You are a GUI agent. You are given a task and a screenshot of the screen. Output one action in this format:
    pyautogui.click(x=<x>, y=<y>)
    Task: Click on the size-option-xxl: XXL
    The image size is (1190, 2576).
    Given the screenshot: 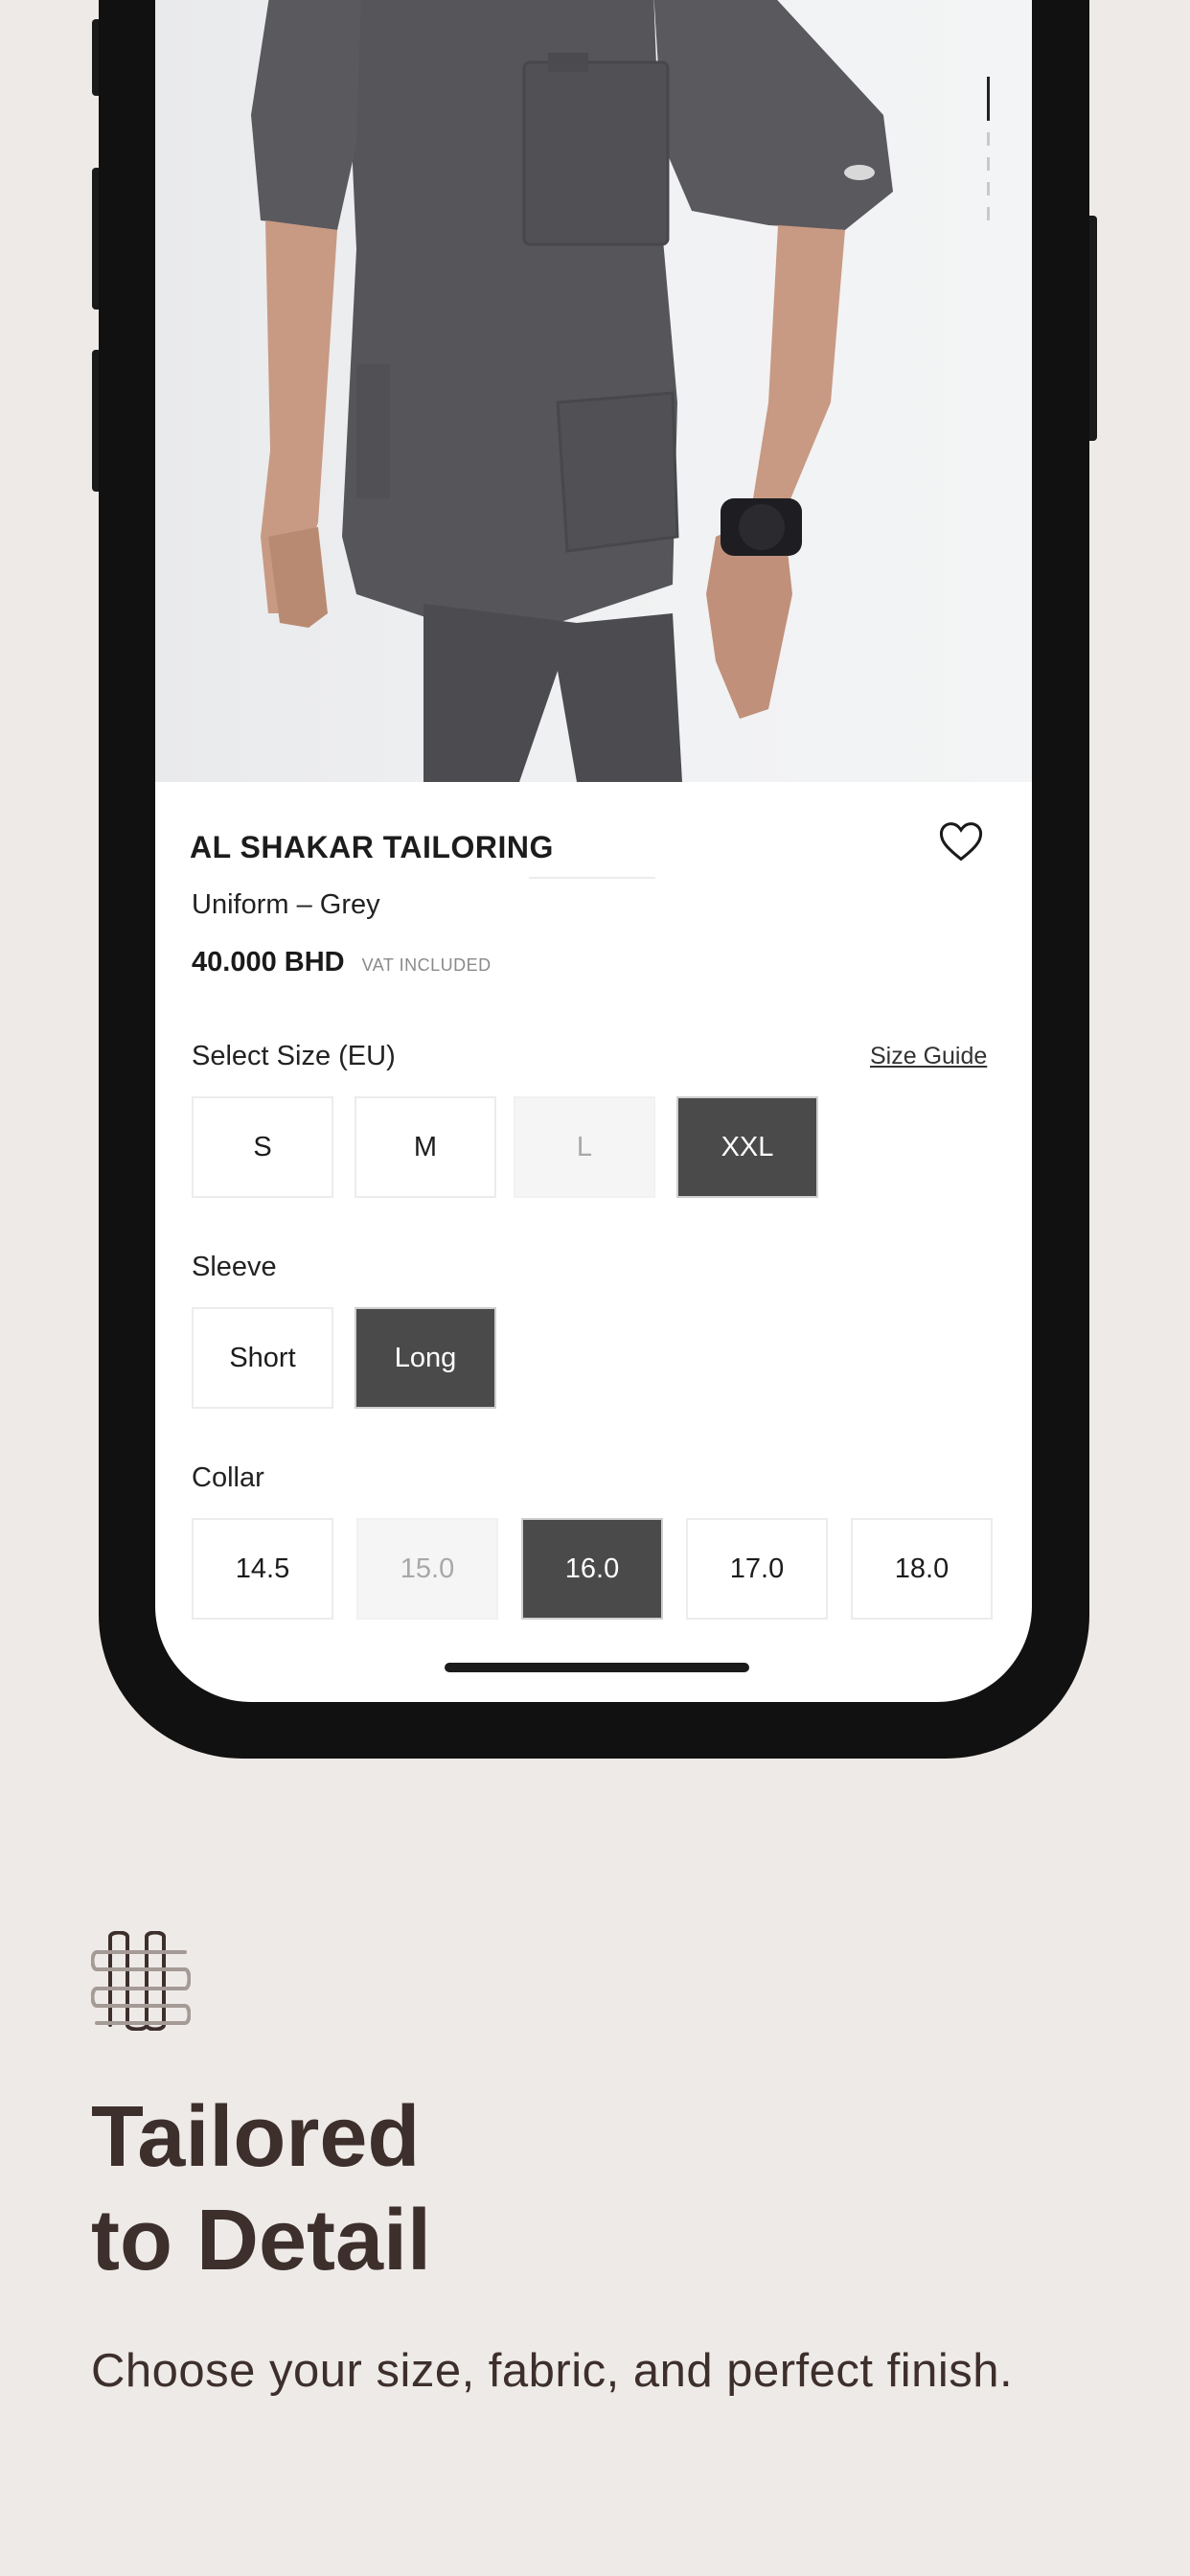 What is the action you would take?
    pyautogui.click(x=747, y=1147)
    